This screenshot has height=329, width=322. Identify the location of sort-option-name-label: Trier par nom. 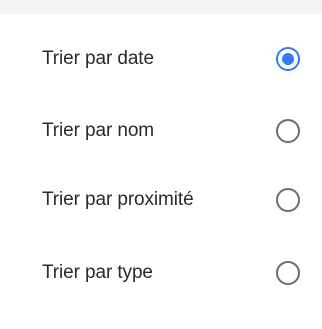
(98, 130).